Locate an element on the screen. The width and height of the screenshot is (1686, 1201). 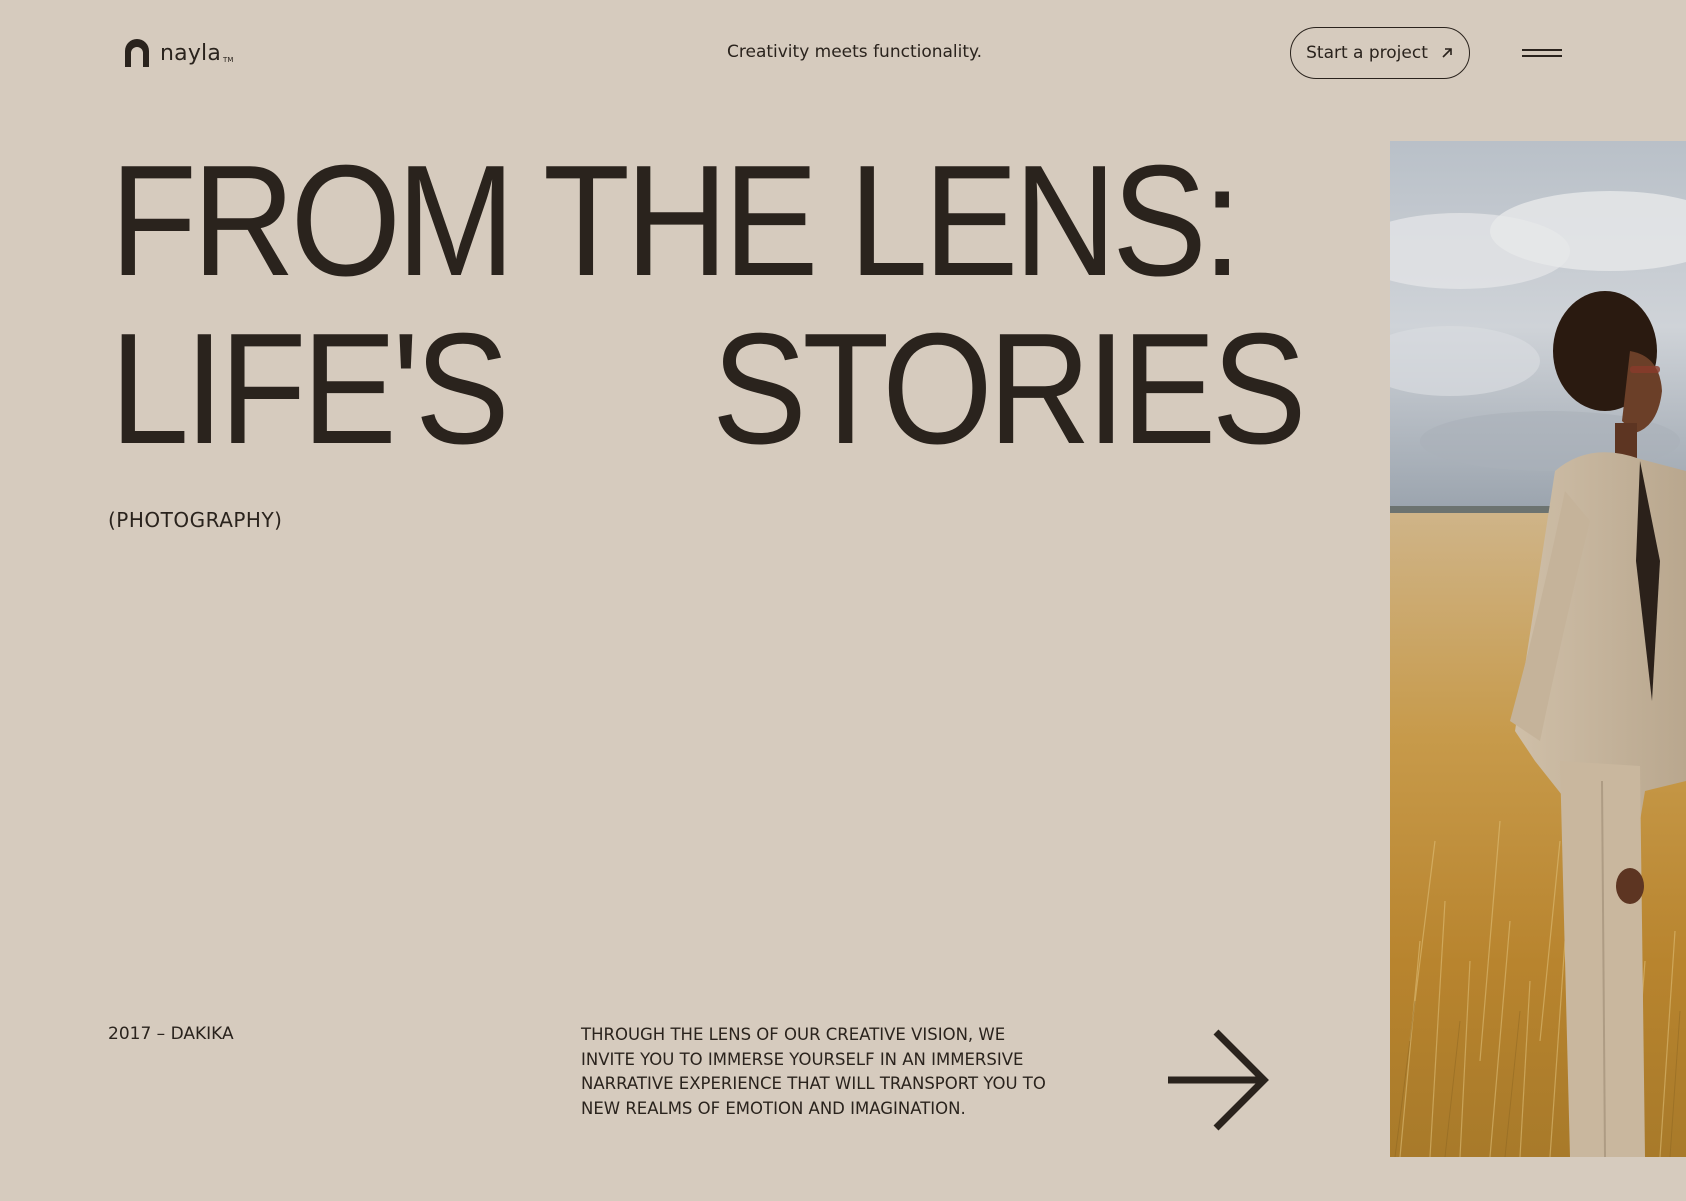
hero-photo is located at coordinates (1538, 649).